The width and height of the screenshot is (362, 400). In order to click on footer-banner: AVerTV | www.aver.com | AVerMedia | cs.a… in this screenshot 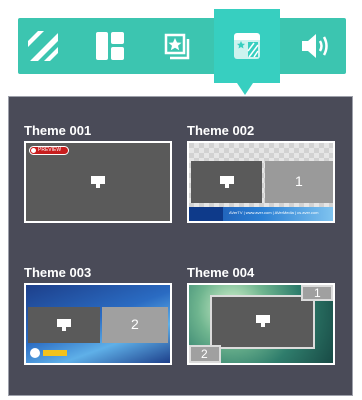, I will do `click(261, 214)`.